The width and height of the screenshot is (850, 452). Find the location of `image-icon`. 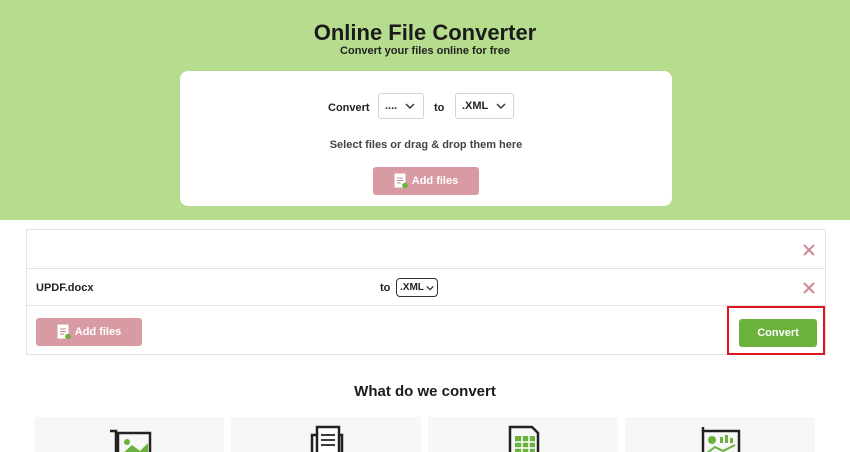

image-icon is located at coordinates (131, 440).